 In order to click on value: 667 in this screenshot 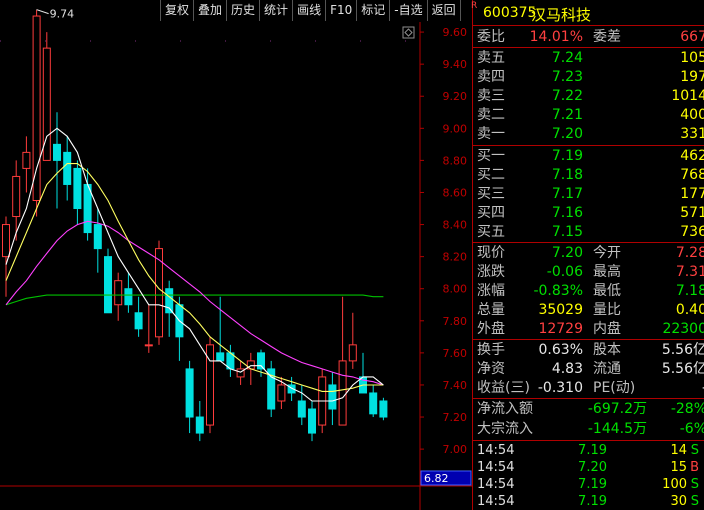, I will do `click(692, 37)`.